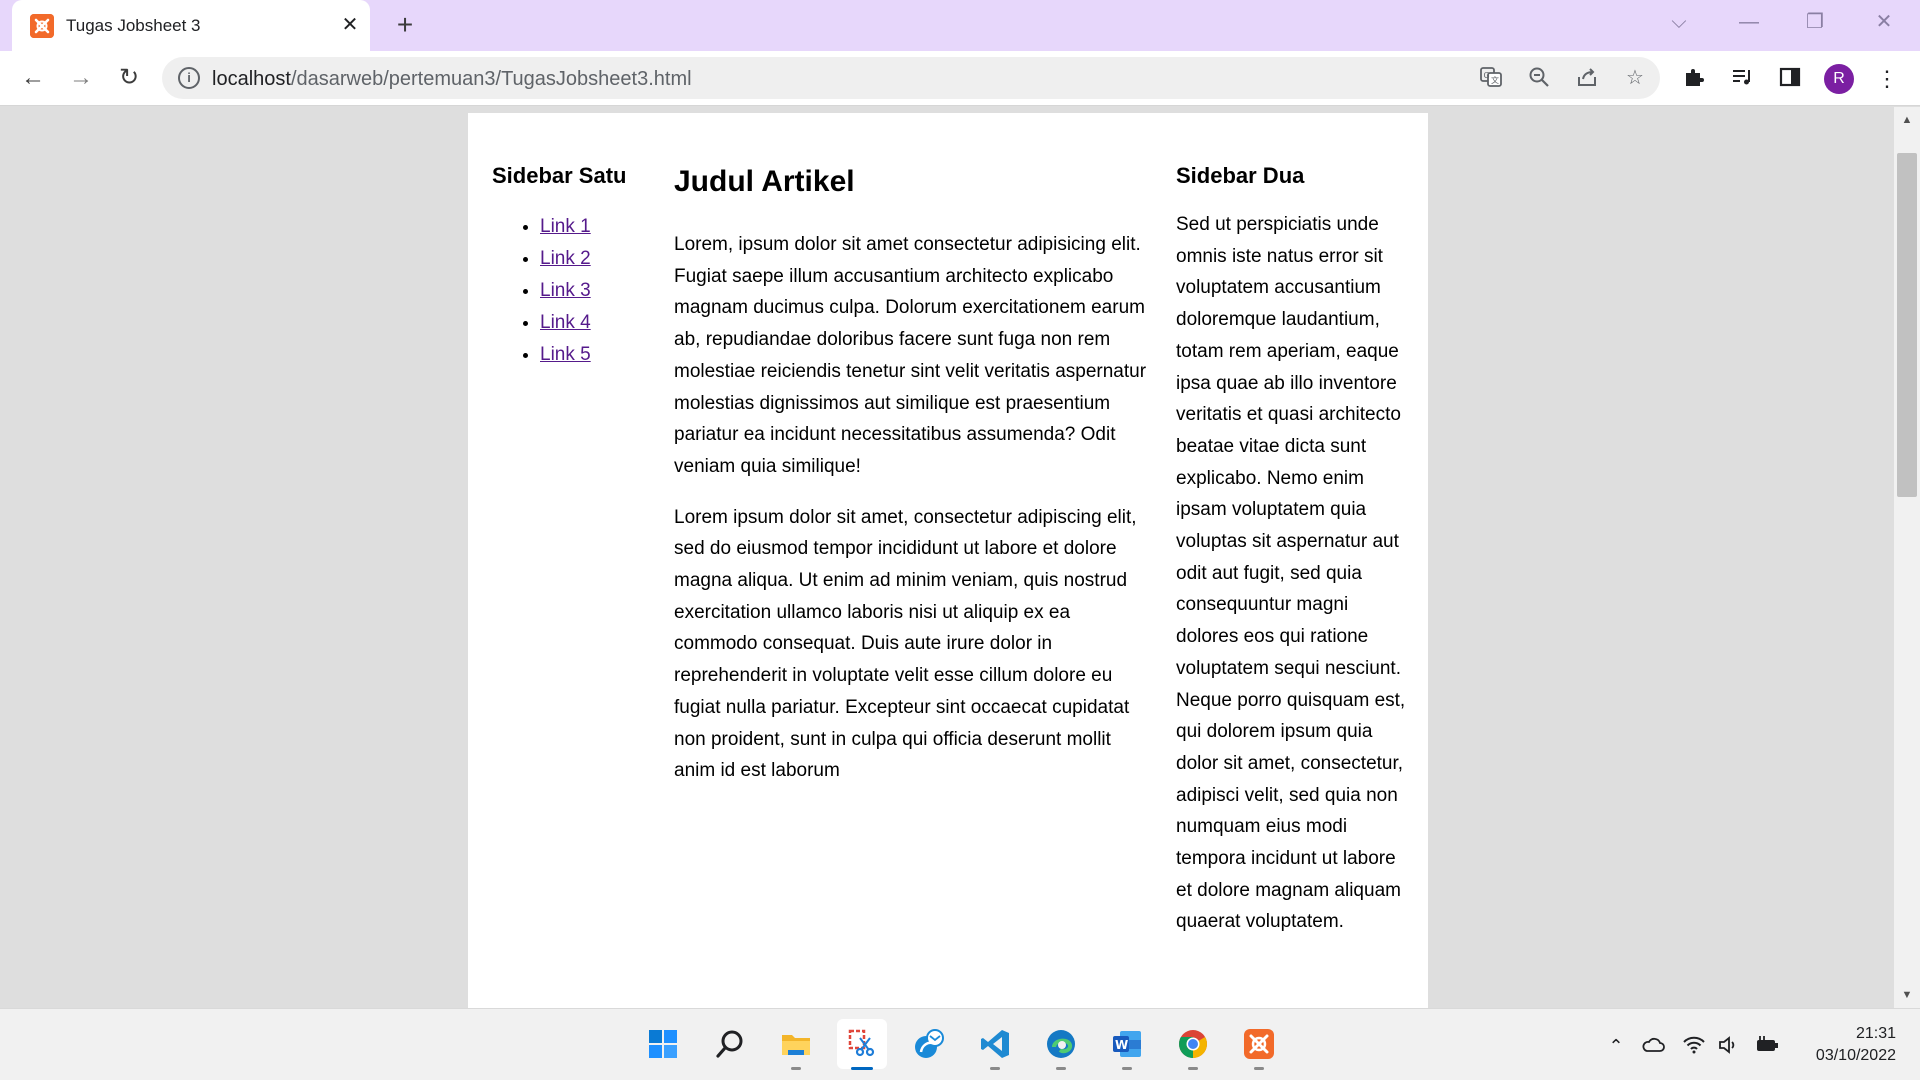  What do you see at coordinates (1887, 79) in the screenshot?
I see `kebab-menu-icon: ⋮` at bounding box center [1887, 79].